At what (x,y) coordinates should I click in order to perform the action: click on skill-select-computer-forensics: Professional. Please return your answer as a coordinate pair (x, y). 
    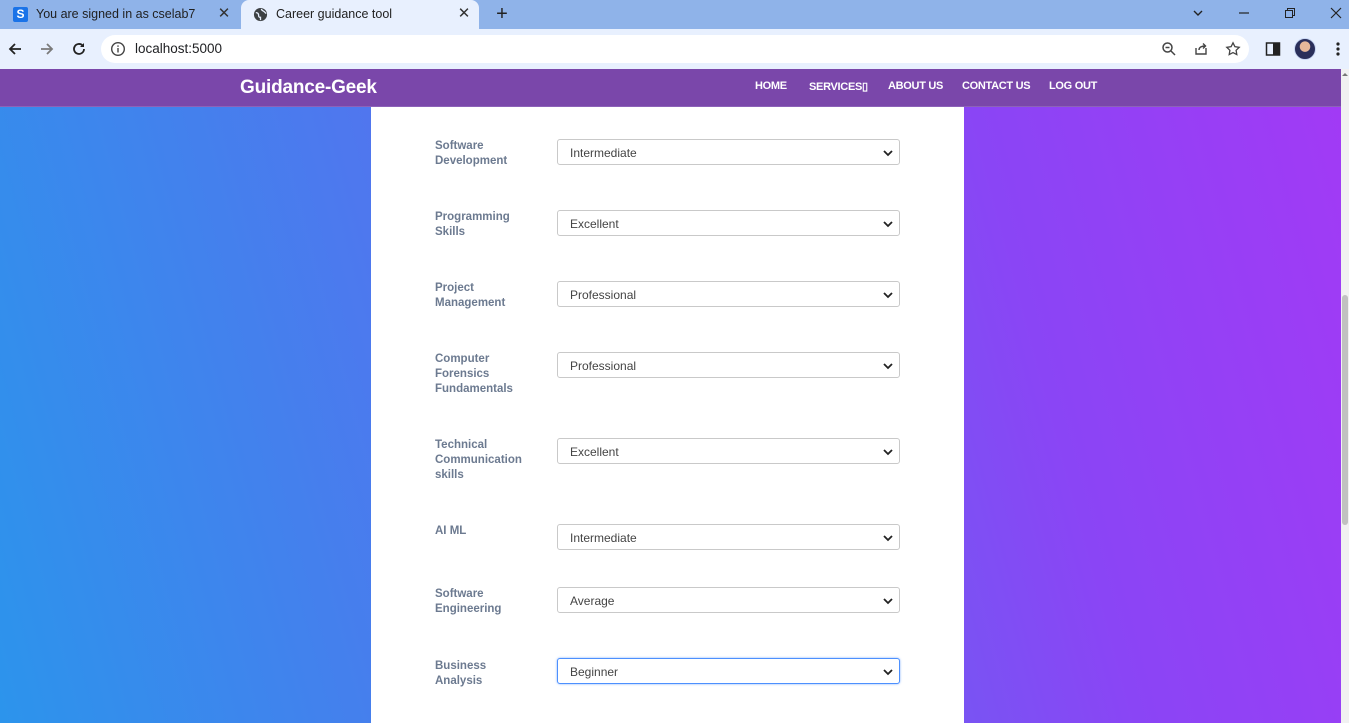
    Looking at the image, I should click on (728, 365).